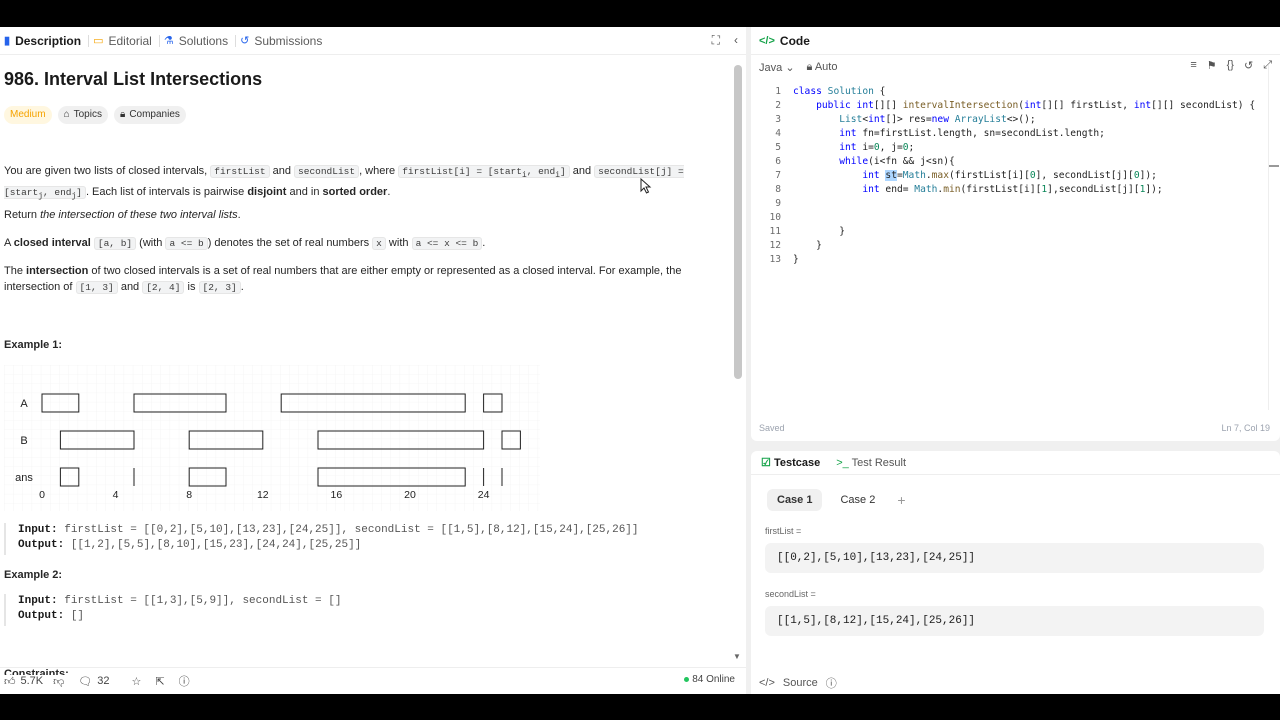 Image resolution: width=1280 pixels, height=720 pixels. I want to click on language-select: Java ⌄, so click(777, 67).